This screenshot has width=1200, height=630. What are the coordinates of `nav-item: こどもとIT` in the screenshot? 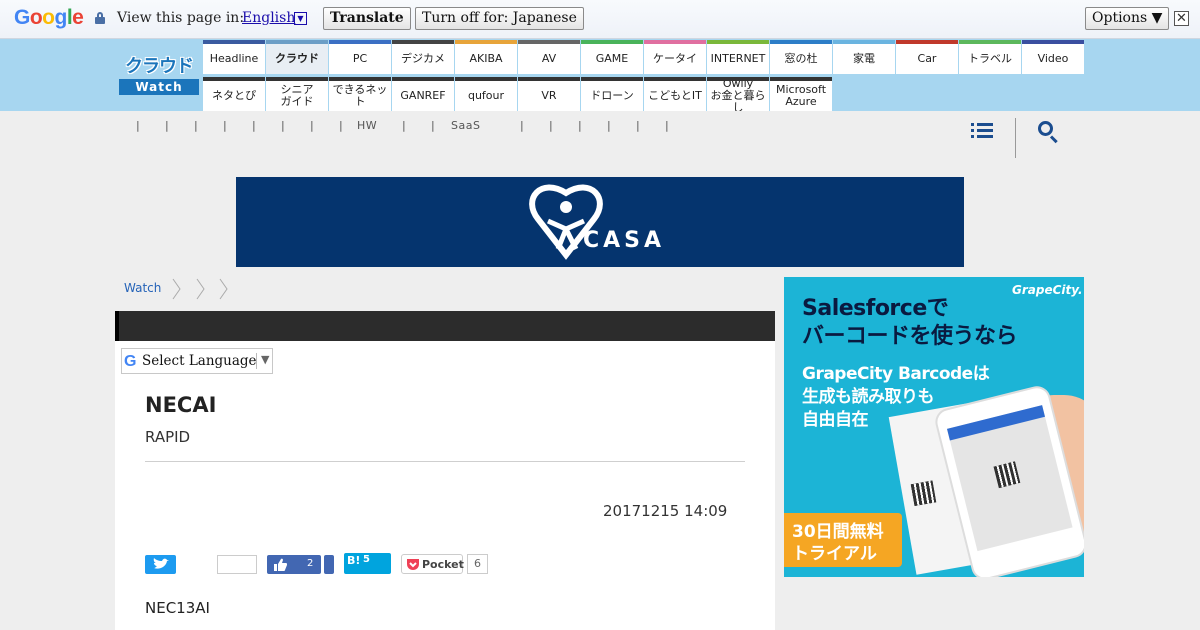 It's located at (675, 94).